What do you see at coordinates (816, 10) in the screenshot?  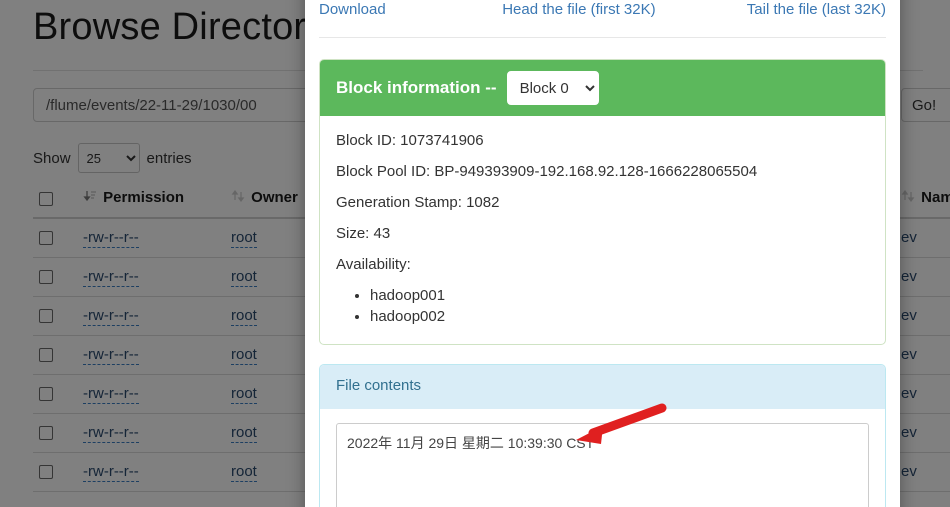 I see `tail-file-link: Tail the file (last 32K)` at bounding box center [816, 10].